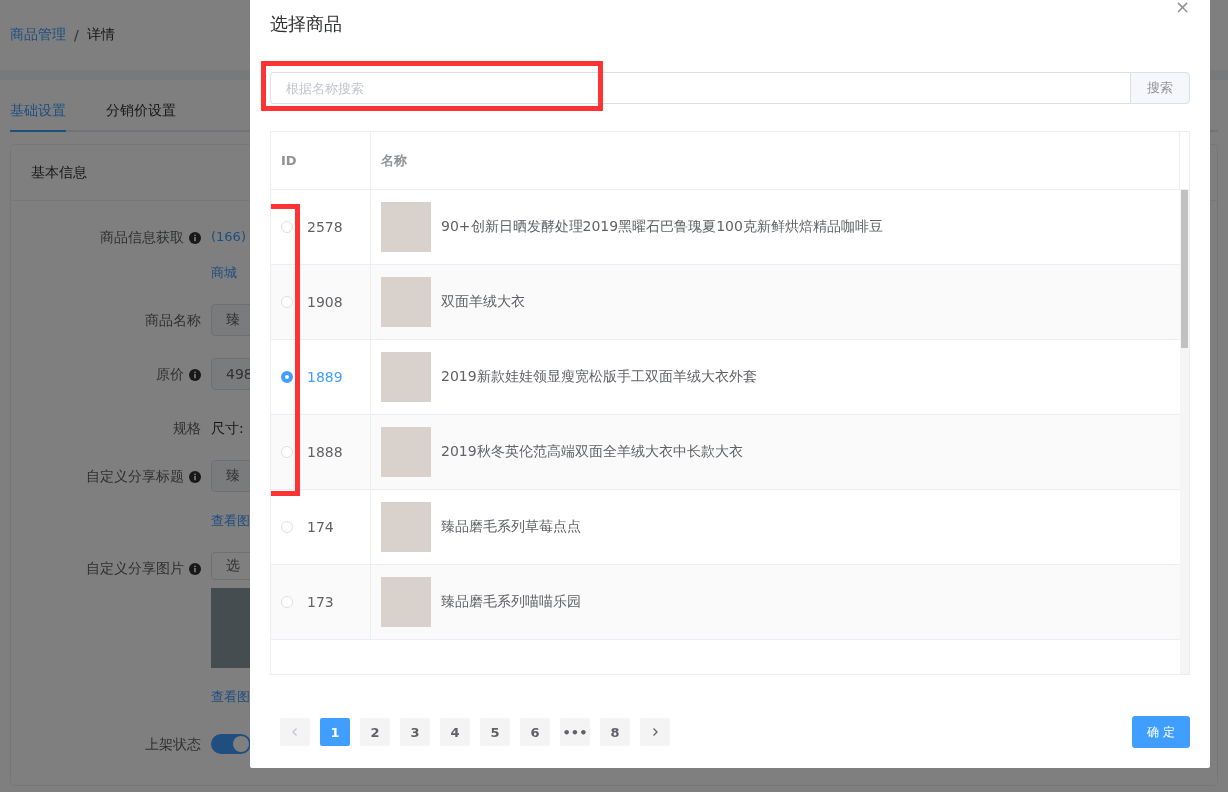 Image resolution: width=1228 pixels, height=792 pixels. I want to click on breadcrumb-item: 详情, so click(100, 35).